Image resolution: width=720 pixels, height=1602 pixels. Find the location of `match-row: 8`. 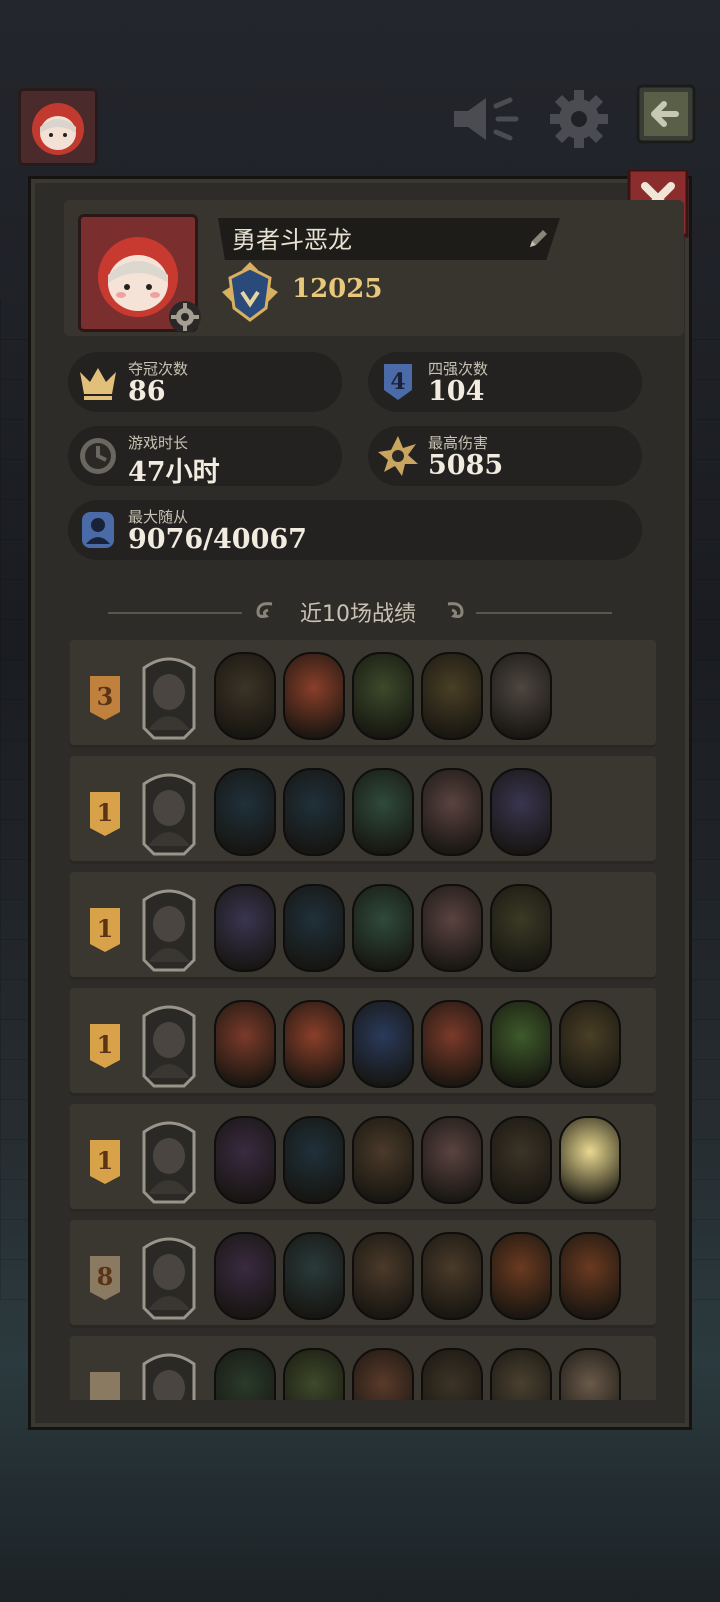

match-row: 8 is located at coordinates (363, 1274).